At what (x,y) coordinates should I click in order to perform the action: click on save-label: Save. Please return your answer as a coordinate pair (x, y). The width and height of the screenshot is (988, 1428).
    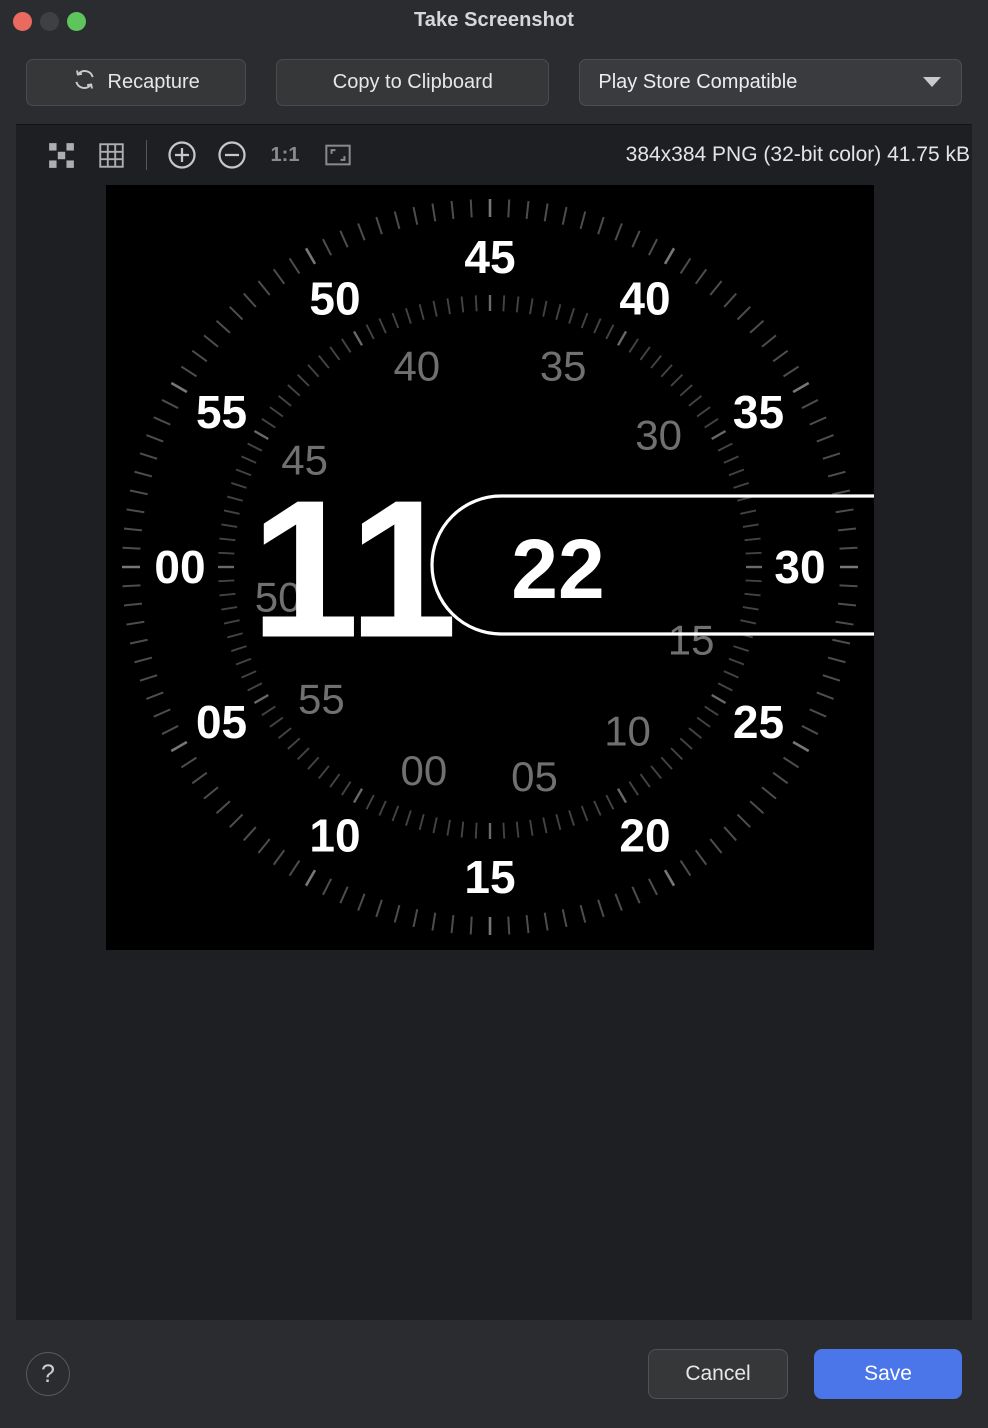
    Looking at the image, I should click on (888, 1373).